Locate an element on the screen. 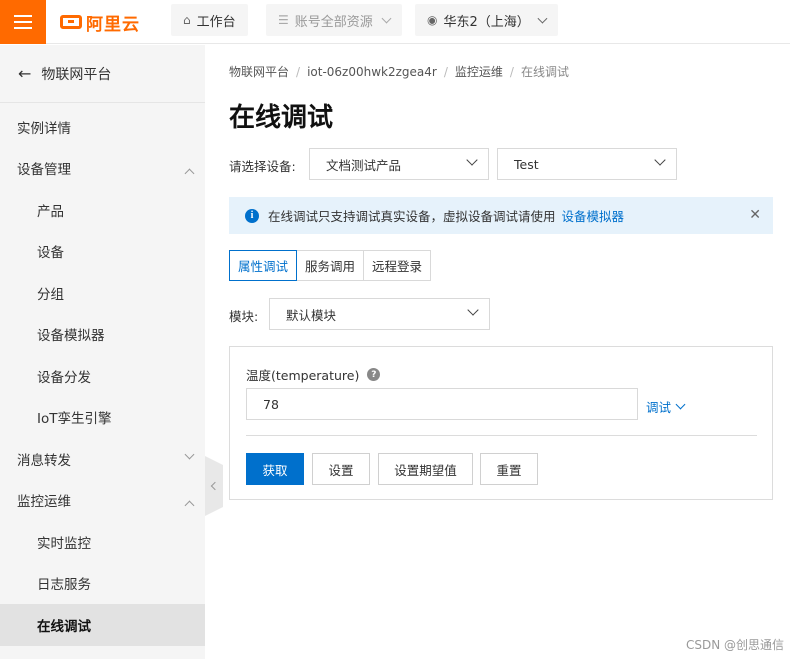 The width and height of the screenshot is (790, 659). workbench-button: ⌂ 工作台 is located at coordinates (209, 20).